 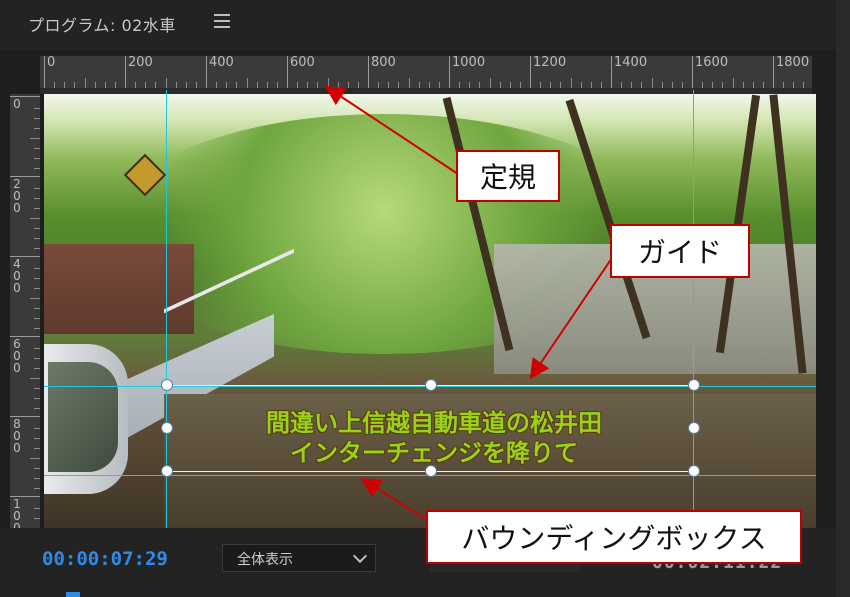 What do you see at coordinates (694, 471) in the screenshot?
I see `bbox-handle-bottom-right` at bounding box center [694, 471].